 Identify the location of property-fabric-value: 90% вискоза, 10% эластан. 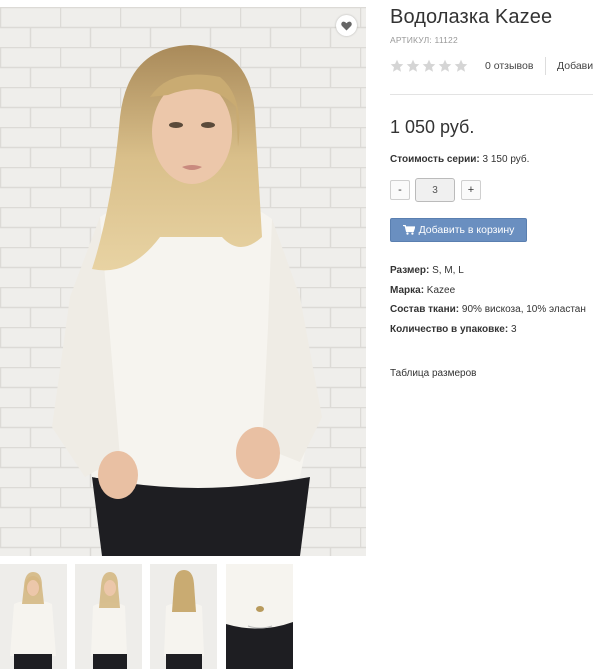
(522, 309).